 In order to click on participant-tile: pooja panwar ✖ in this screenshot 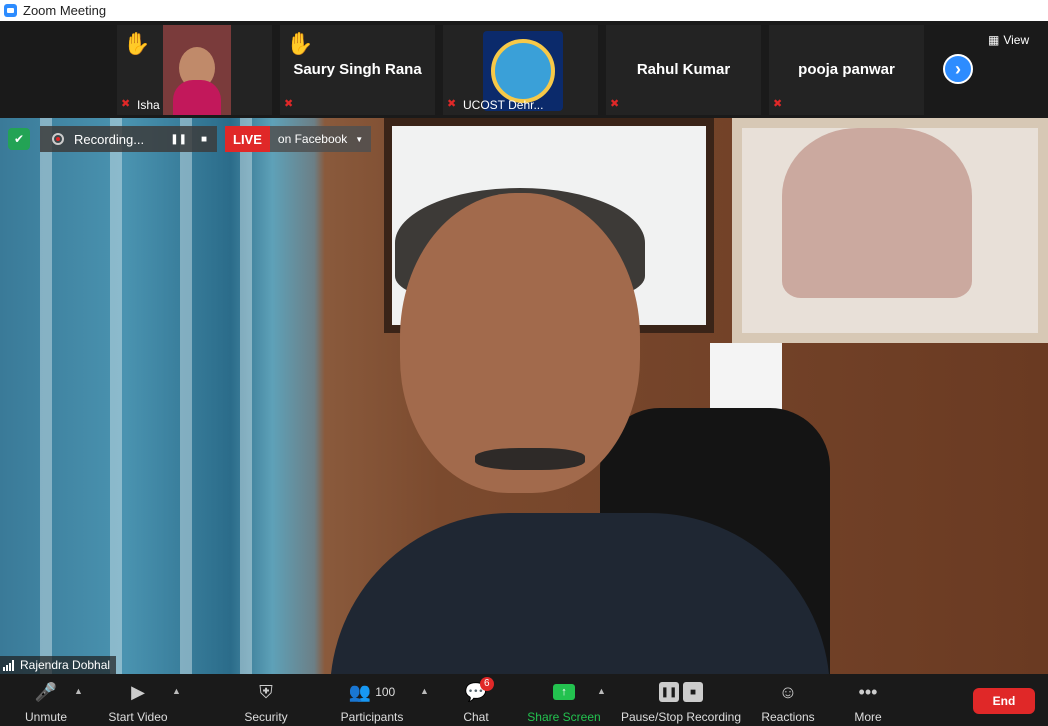, I will do `click(846, 70)`.